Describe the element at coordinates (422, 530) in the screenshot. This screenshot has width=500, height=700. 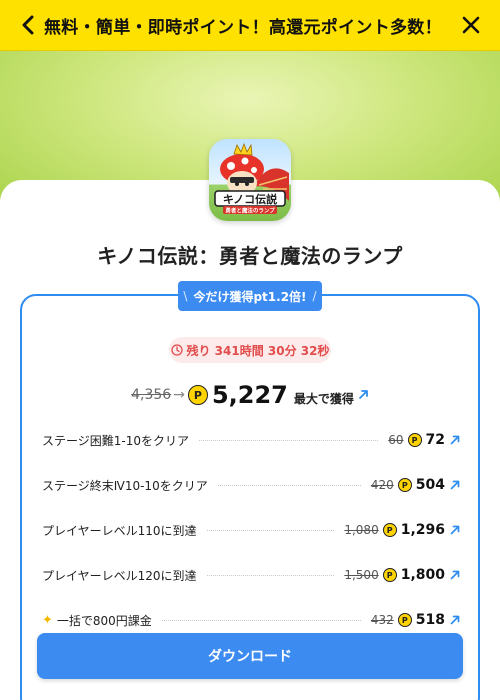
I see `task-new-points: 1,296` at that location.